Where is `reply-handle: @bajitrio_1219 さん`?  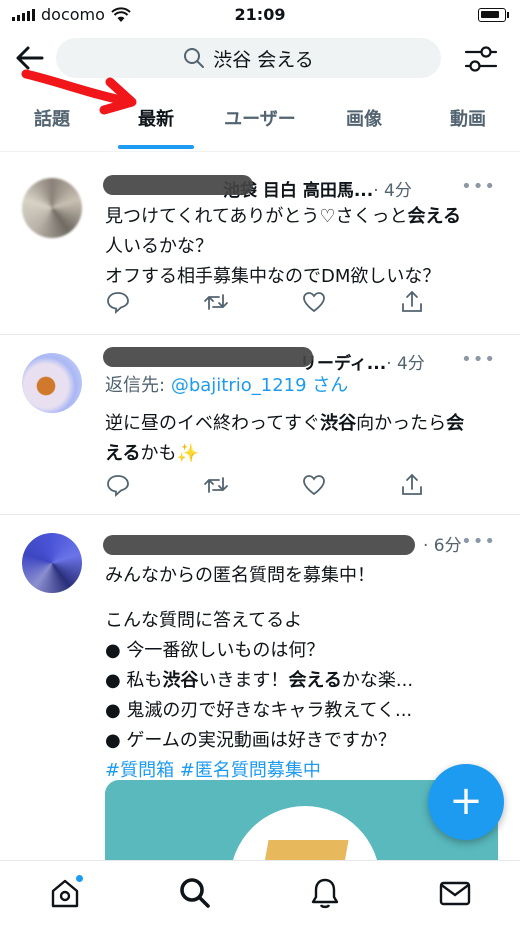
reply-handle: @bajitrio_1219 さん is located at coordinates (259, 385).